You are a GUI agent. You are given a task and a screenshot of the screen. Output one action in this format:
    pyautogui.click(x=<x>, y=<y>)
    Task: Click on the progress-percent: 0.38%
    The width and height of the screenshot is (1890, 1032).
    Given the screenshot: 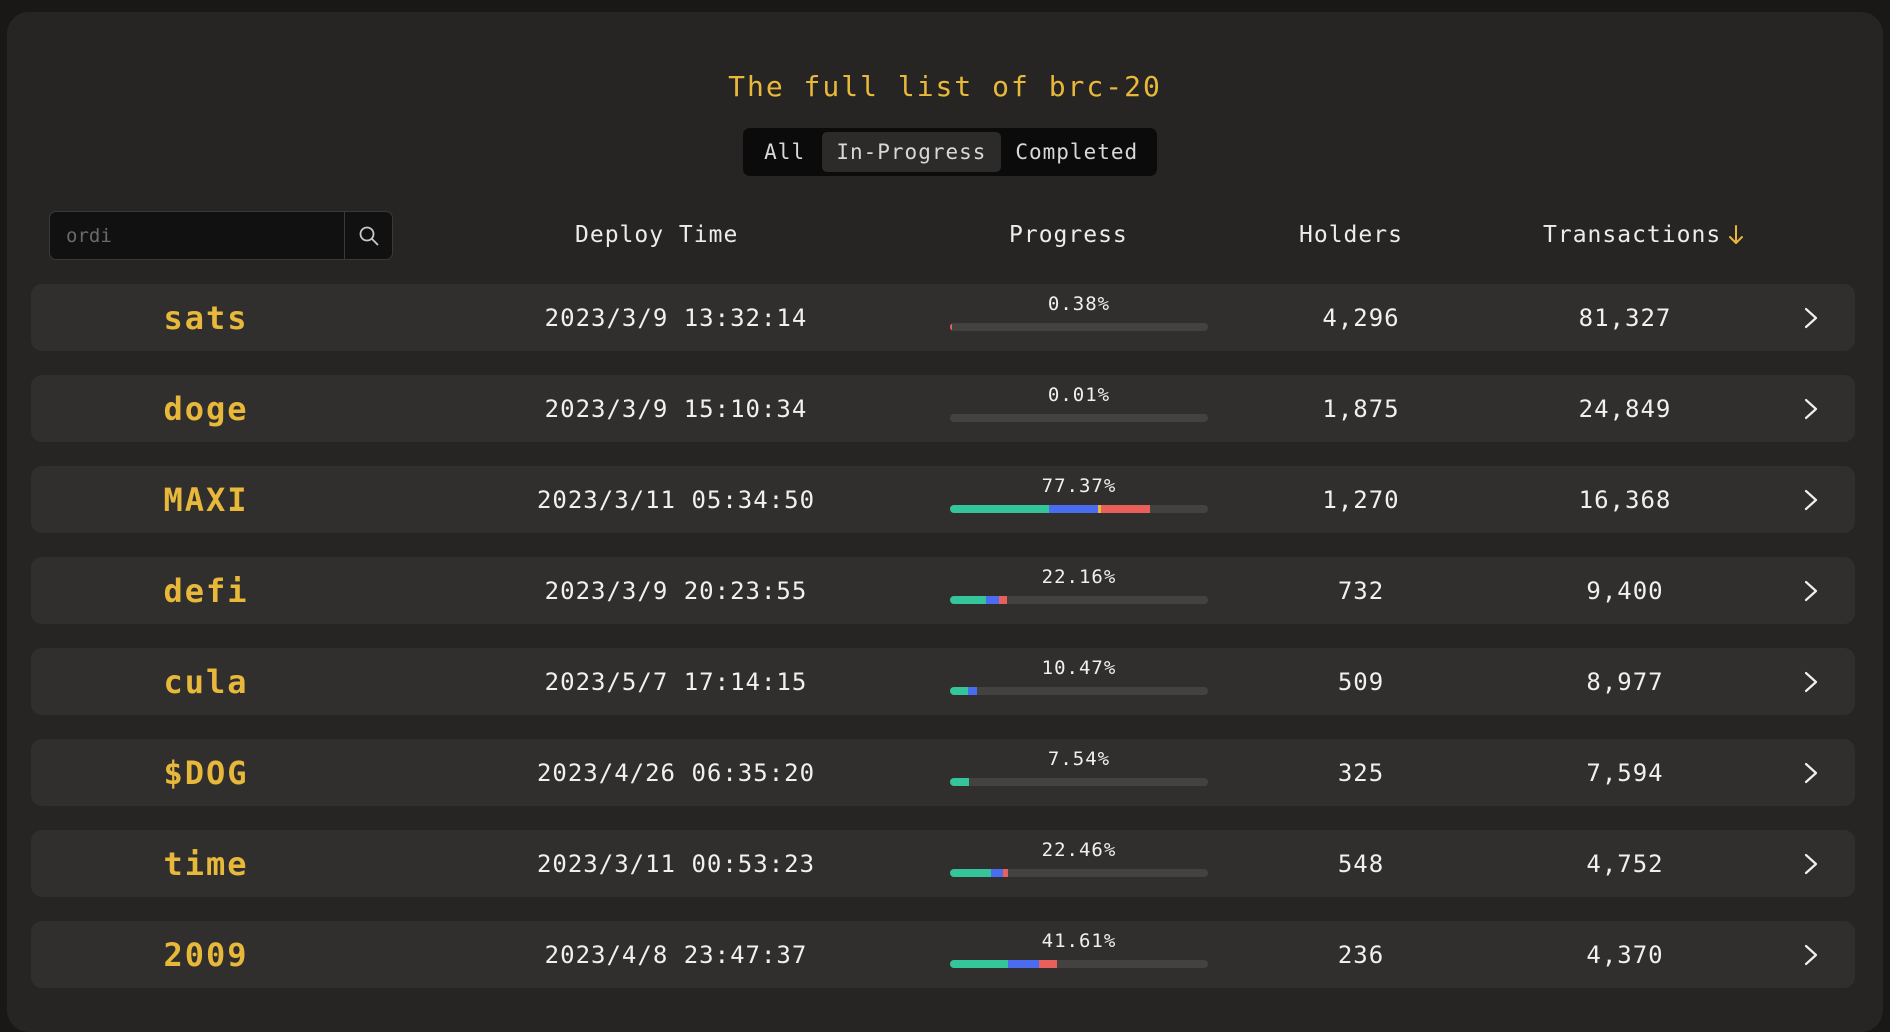 What is the action you would take?
    pyautogui.click(x=1079, y=303)
    